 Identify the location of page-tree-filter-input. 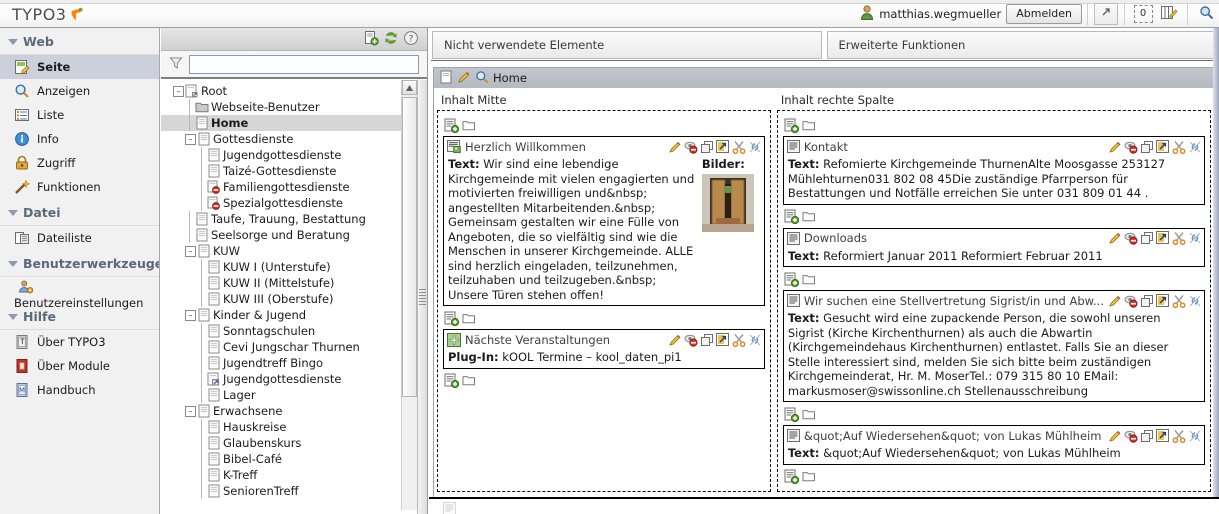
(304, 64).